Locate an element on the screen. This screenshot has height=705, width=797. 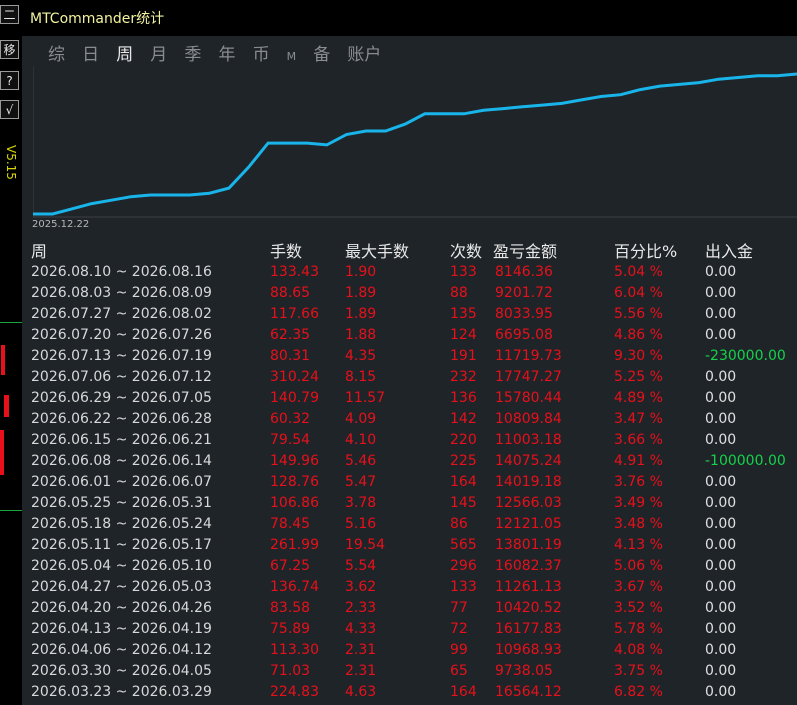
tab-m: M is located at coordinates (292, 56).